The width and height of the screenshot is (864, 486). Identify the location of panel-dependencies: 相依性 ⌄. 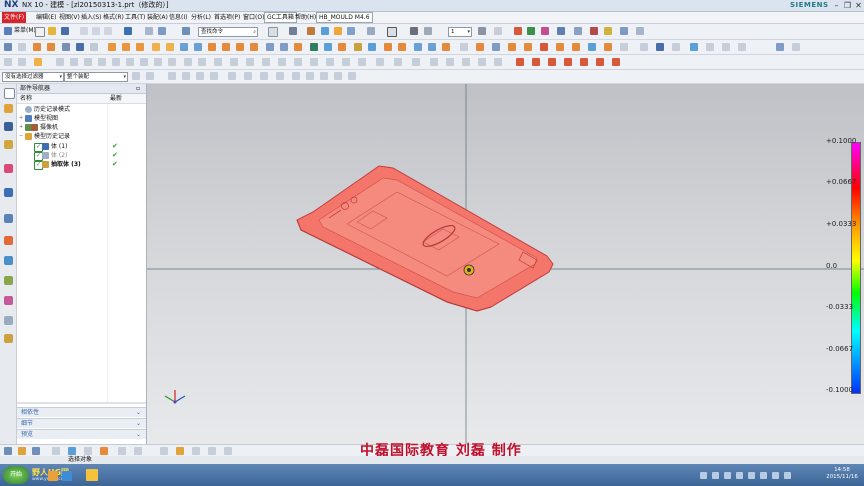
(81, 412).